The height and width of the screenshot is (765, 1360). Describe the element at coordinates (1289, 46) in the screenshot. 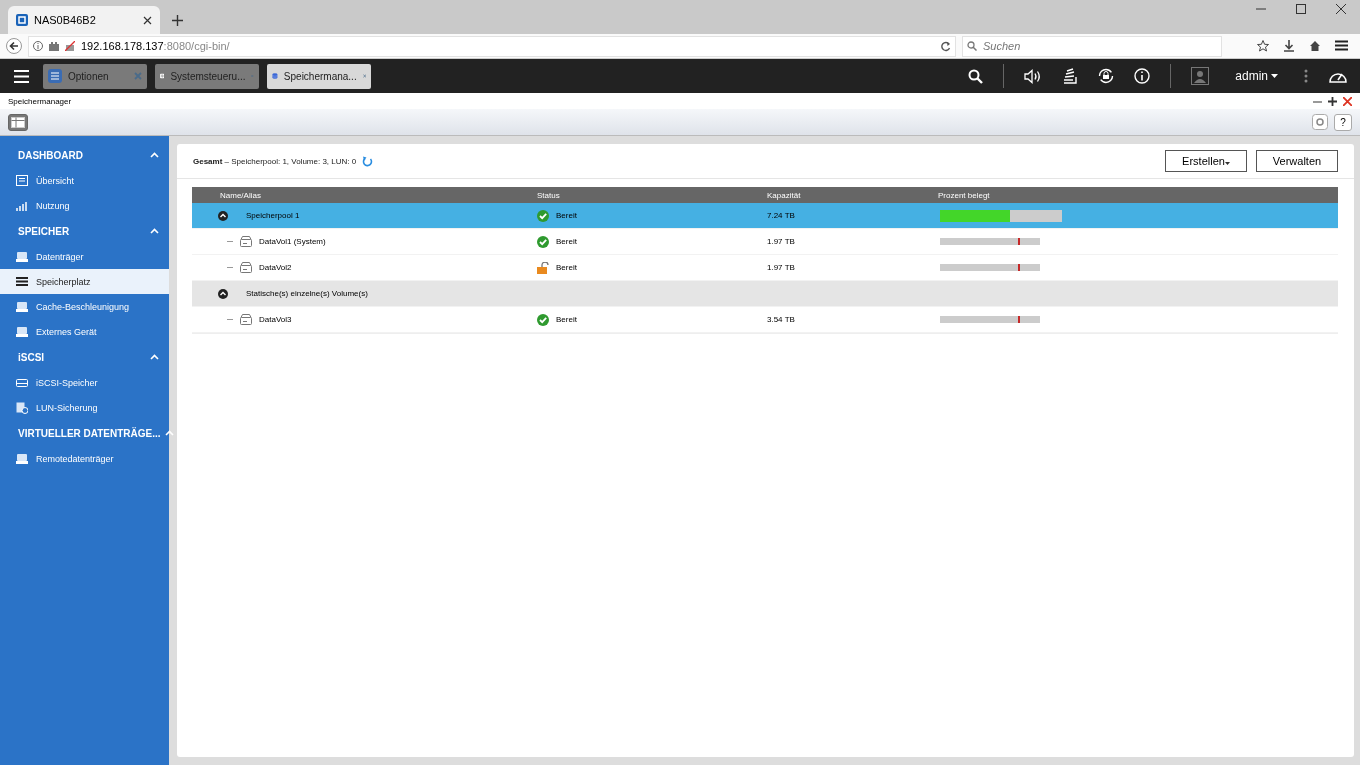

I see `download-icon` at that location.